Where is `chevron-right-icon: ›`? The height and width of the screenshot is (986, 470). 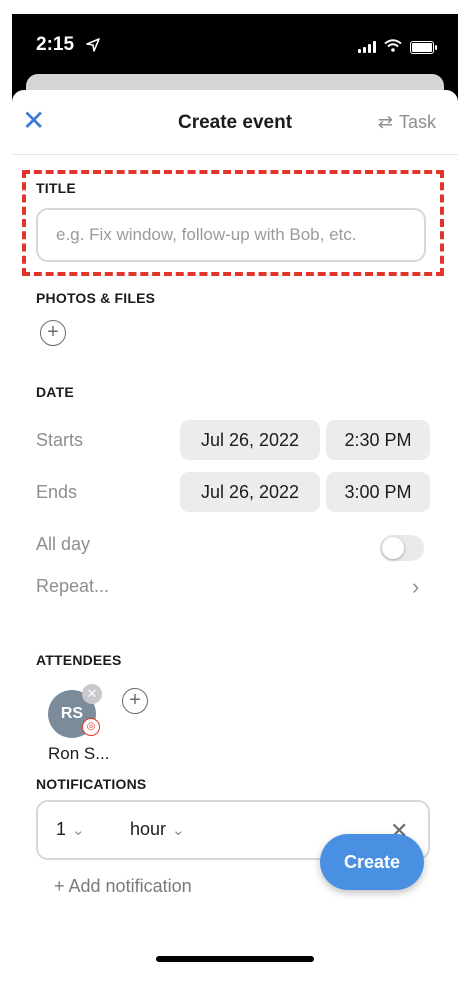
chevron-right-icon: › is located at coordinates (415, 587).